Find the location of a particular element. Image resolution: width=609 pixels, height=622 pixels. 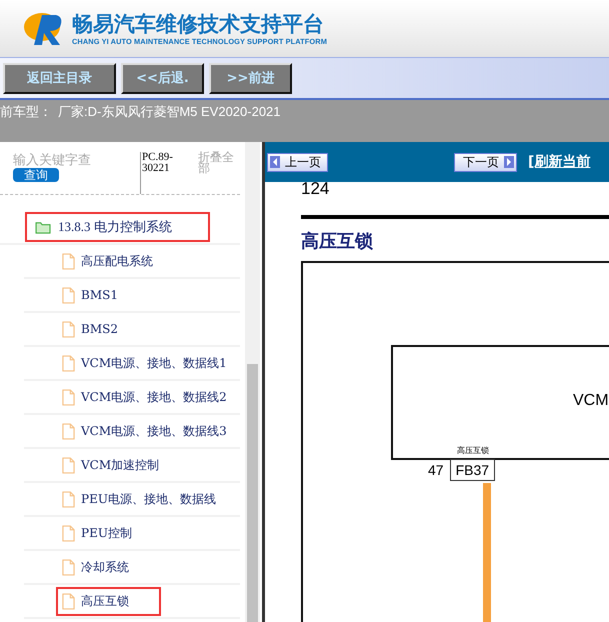

tree-page-item: VCM电源、接地、数据线3 is located at coordinates (144, 431).